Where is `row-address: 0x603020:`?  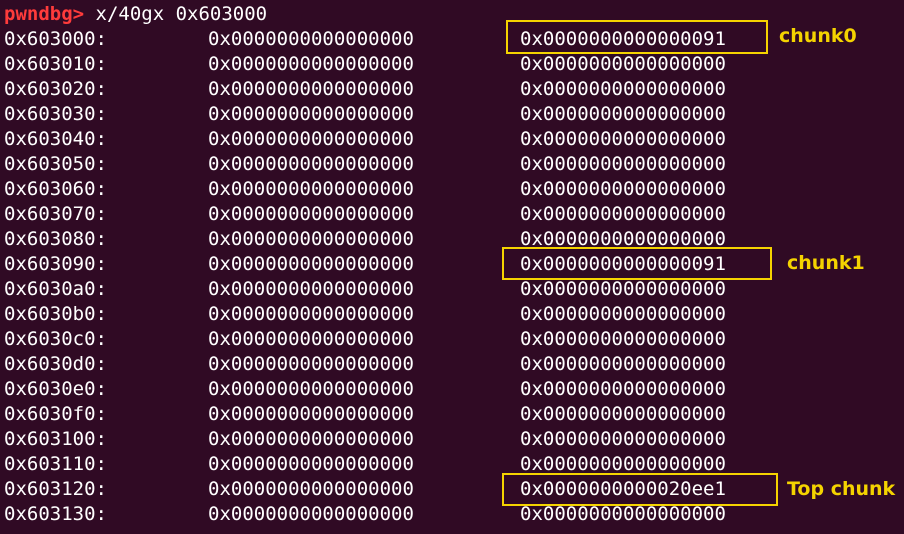
row-address: 0x603020: is located at coordinates (55, 89).